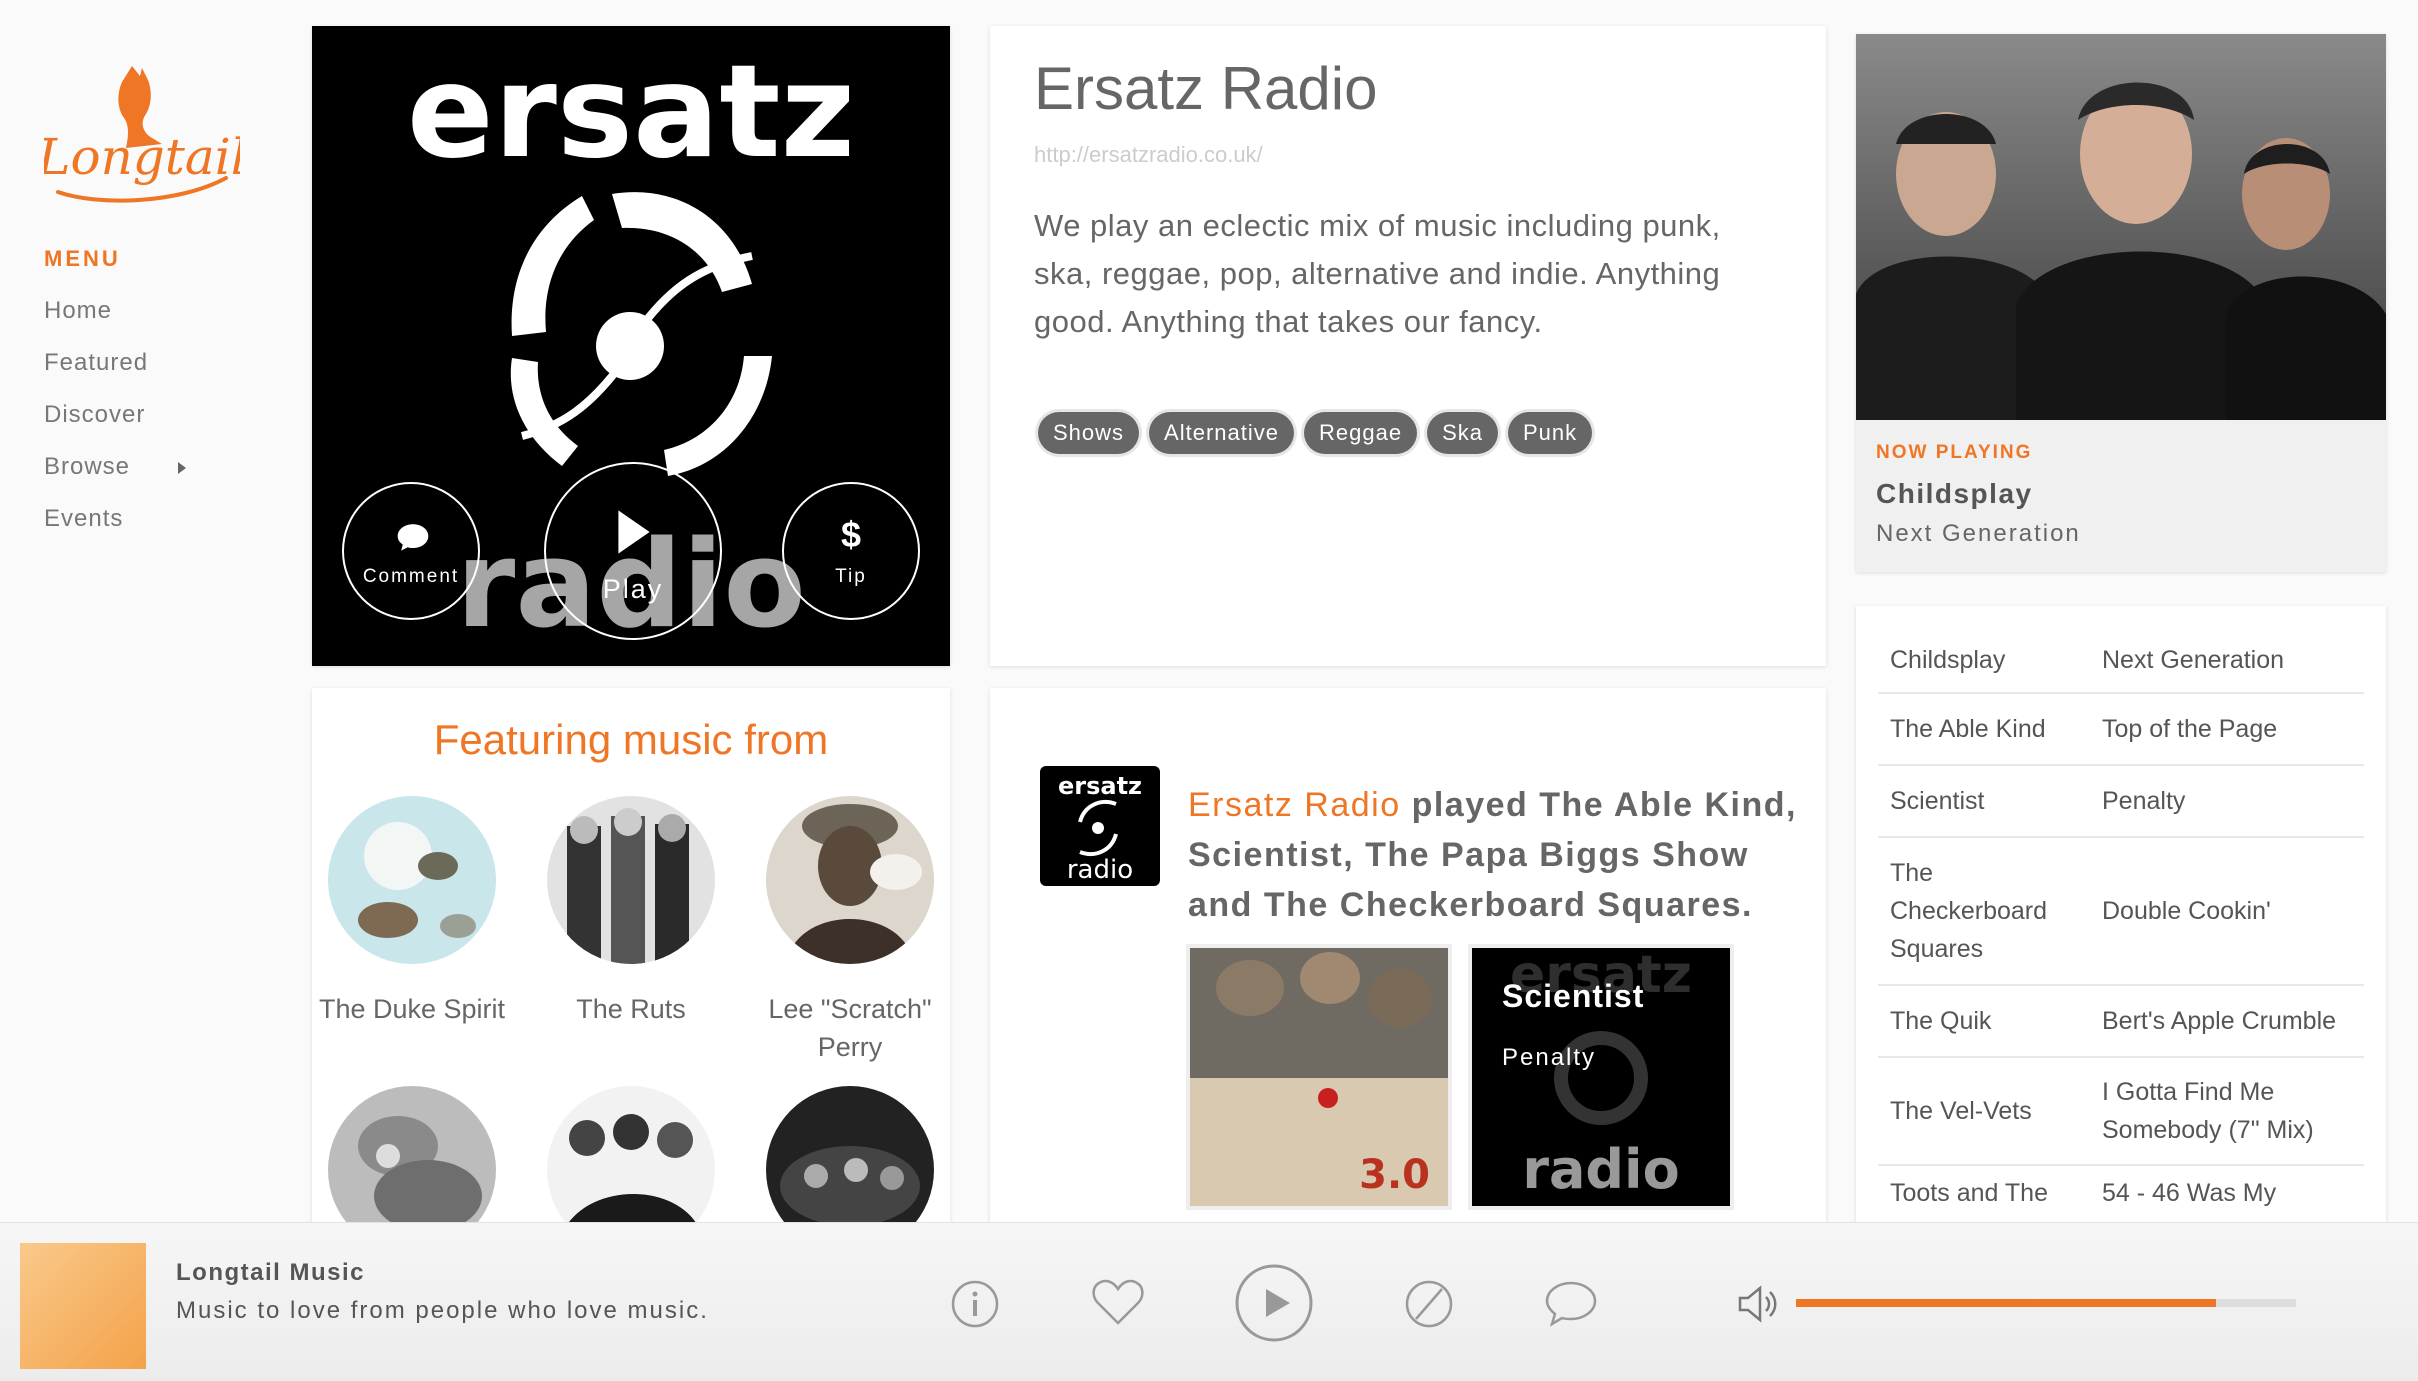 The height and width of the screenshot is (1381, 2418). I want to click on longtail-logo: Longtail, so click(141, 137).